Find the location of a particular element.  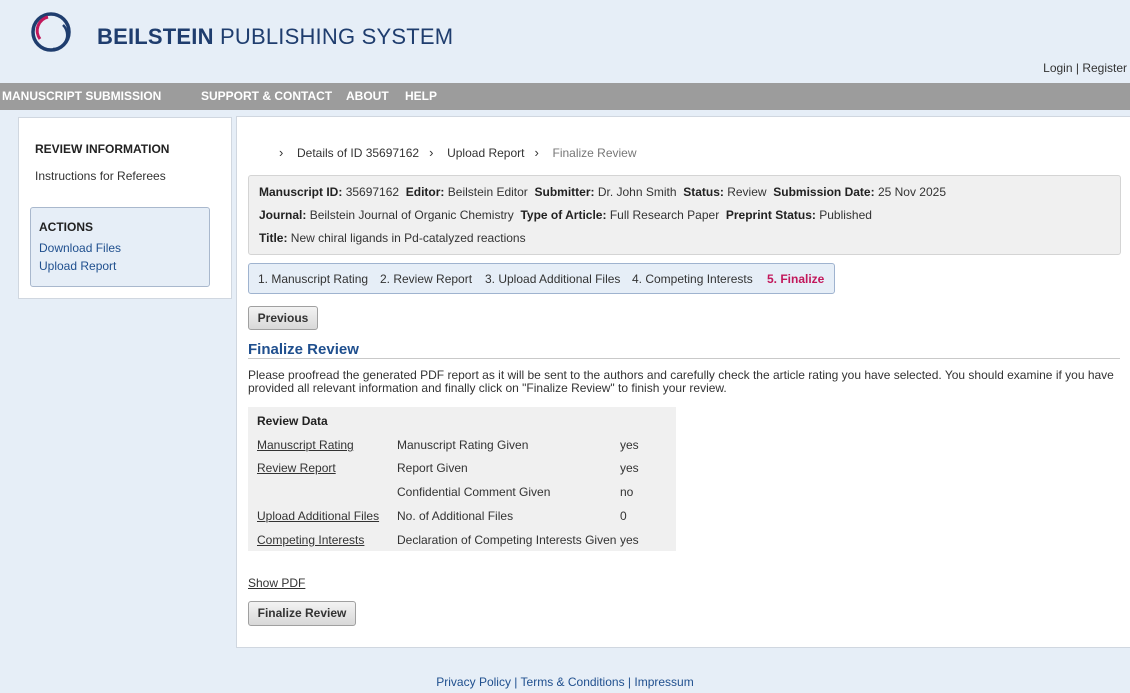

download-files-link: Download Files is located at coordinates (80, 248).